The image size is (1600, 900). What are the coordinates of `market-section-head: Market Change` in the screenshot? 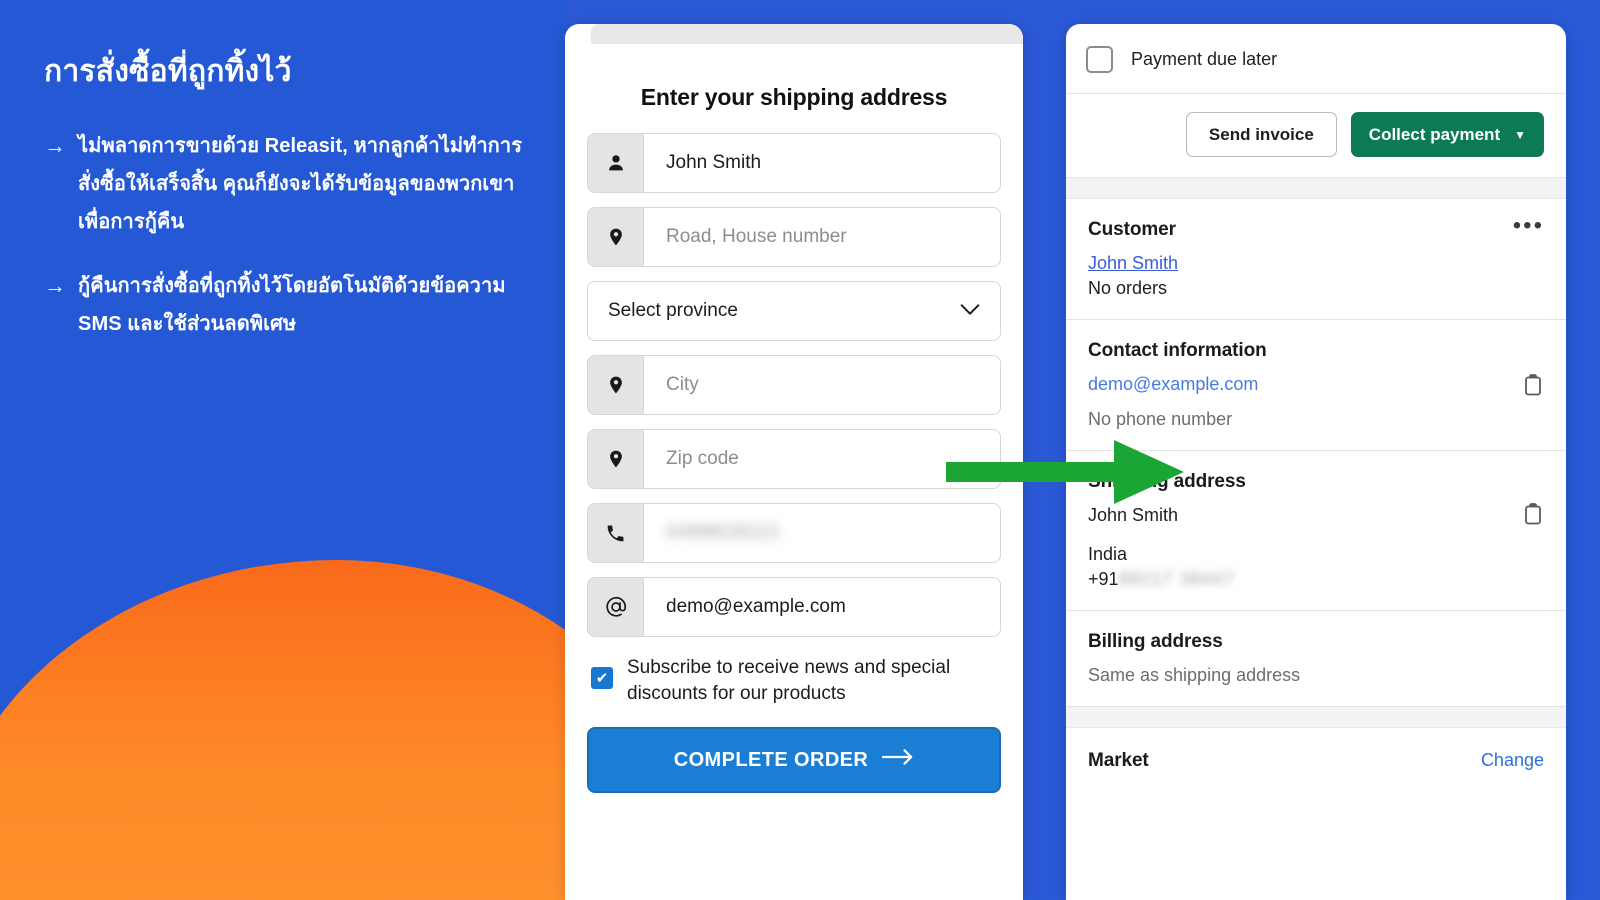 It's located at (1316, 761).